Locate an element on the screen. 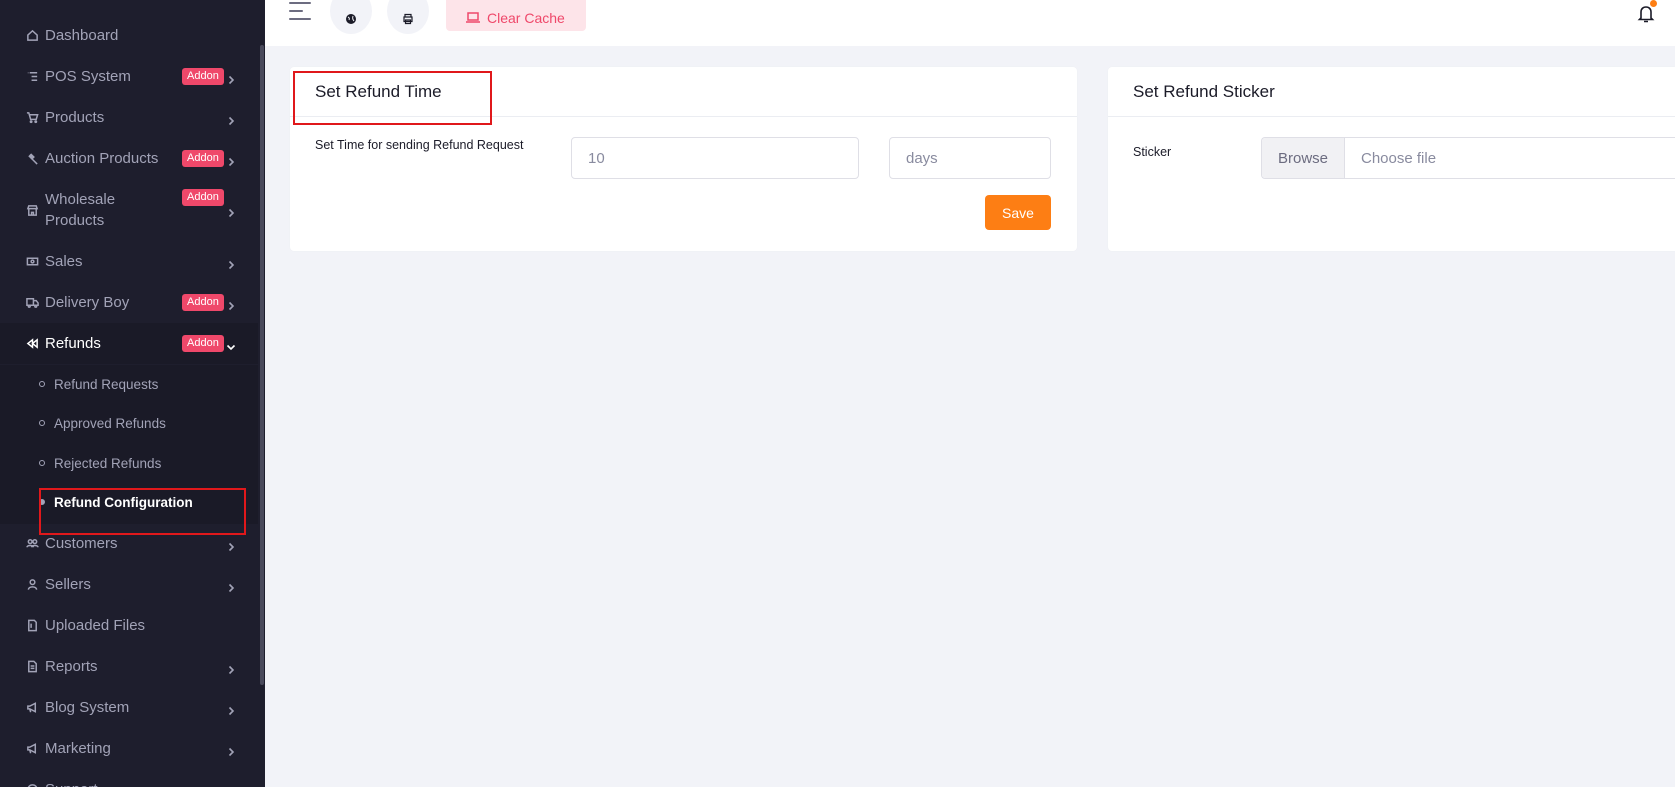 This screenshot has height=787, width=1675. sidebar-item-label: POS System is located at coordinates (88, 76).